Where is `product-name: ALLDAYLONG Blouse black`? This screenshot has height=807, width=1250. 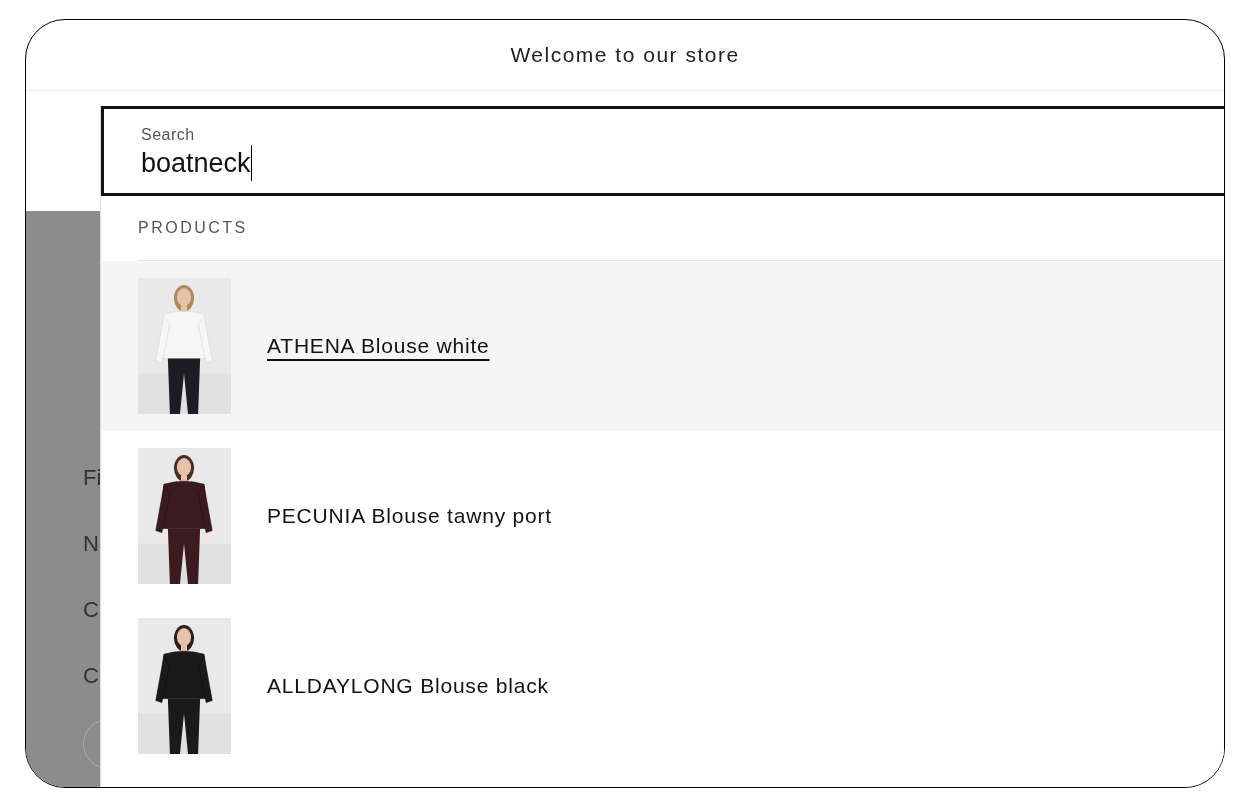
product-name: ALLDAYLONG Blouse black is located at coordinates (408, 686).